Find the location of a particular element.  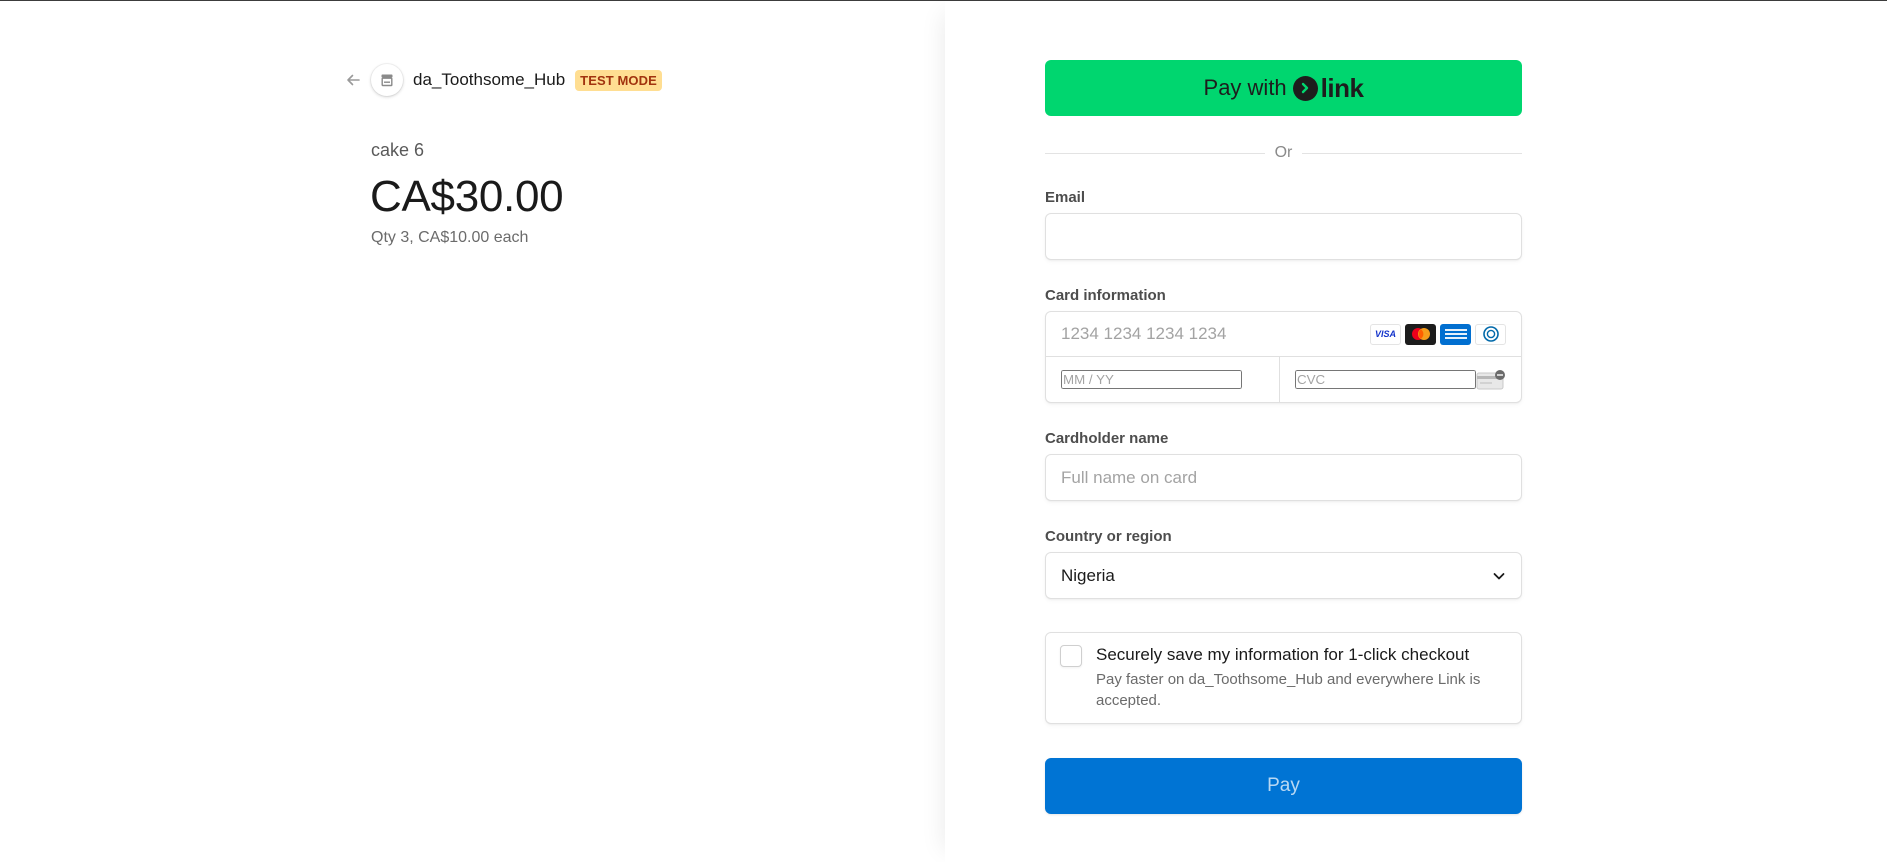

card-brands: VISA is located at coordinates (1438, 334).